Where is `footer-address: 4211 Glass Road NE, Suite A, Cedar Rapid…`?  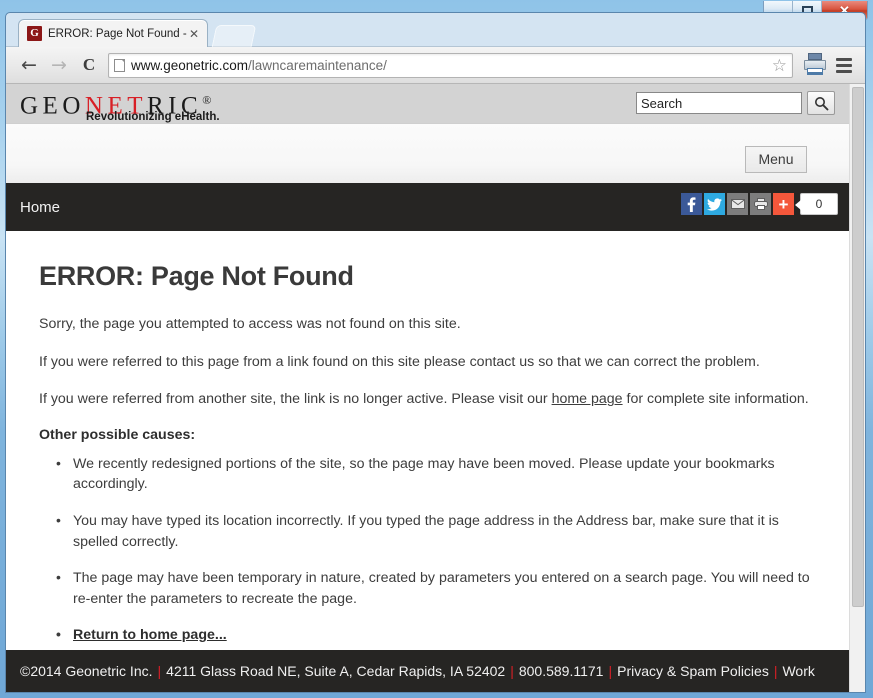 footer-address: 4211 Glass Road NE, Suite A, Cedar Rapid… is located at coordinates (336, 671).